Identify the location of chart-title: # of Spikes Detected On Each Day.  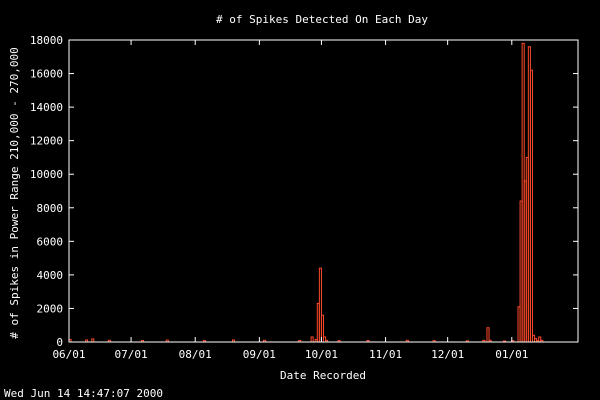
(322, 19).